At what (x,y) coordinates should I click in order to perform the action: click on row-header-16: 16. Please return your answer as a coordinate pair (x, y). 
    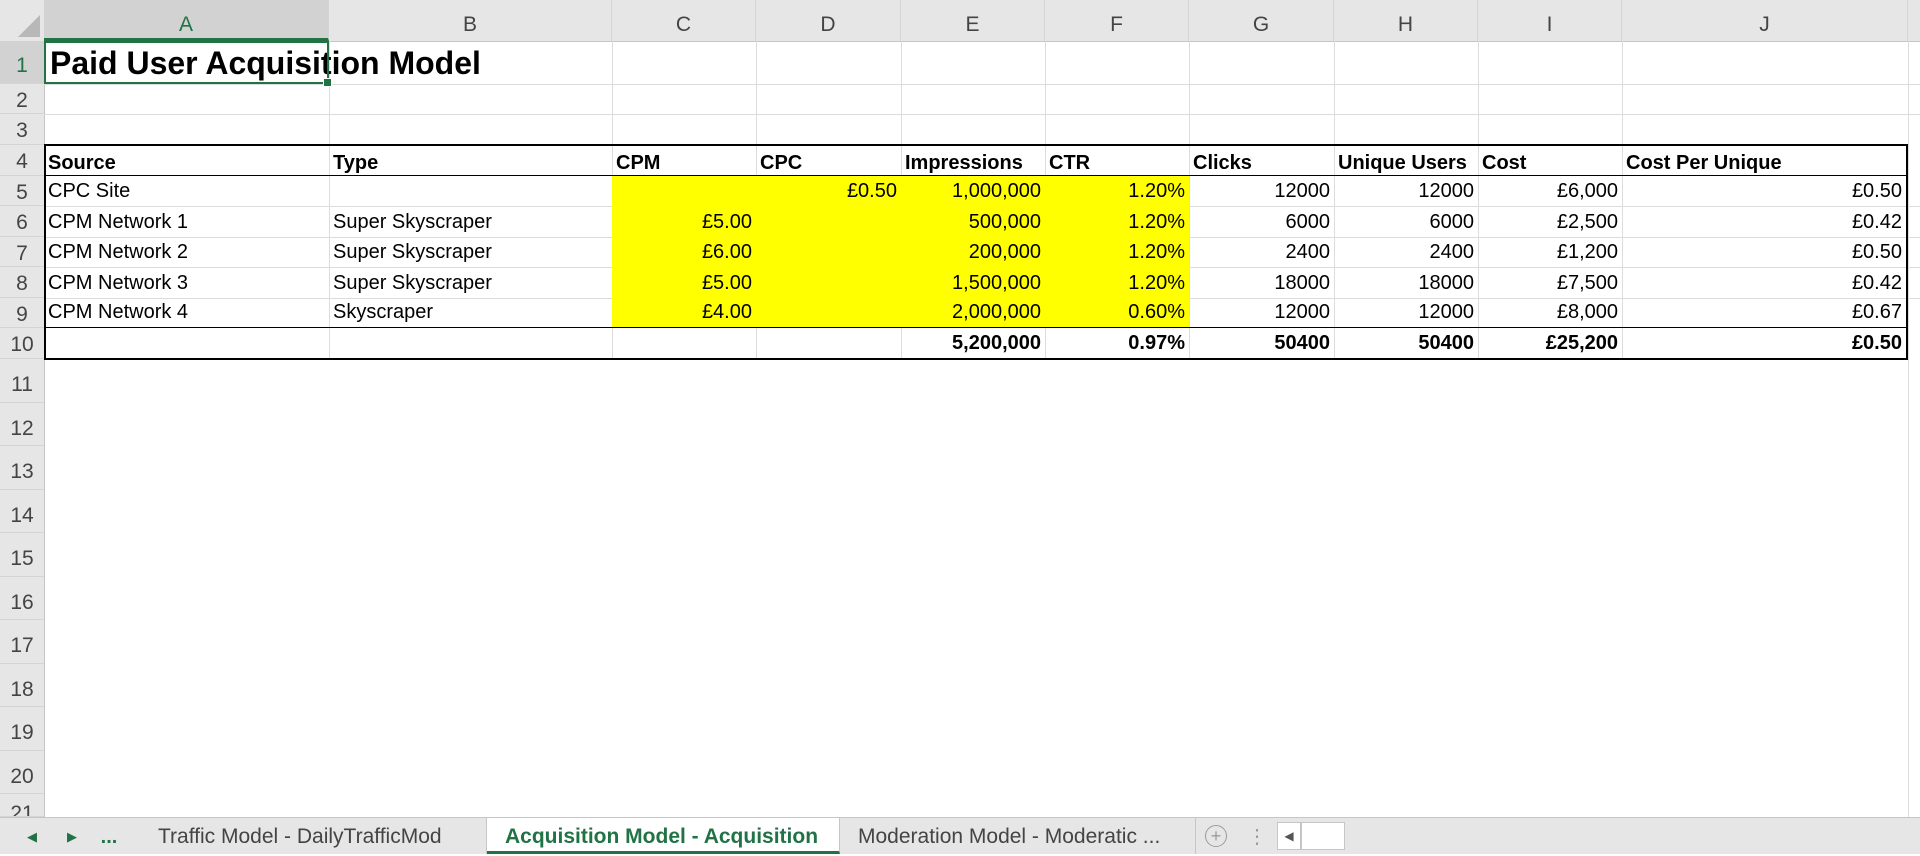
    Looking at the image, I should click on (22, 598).